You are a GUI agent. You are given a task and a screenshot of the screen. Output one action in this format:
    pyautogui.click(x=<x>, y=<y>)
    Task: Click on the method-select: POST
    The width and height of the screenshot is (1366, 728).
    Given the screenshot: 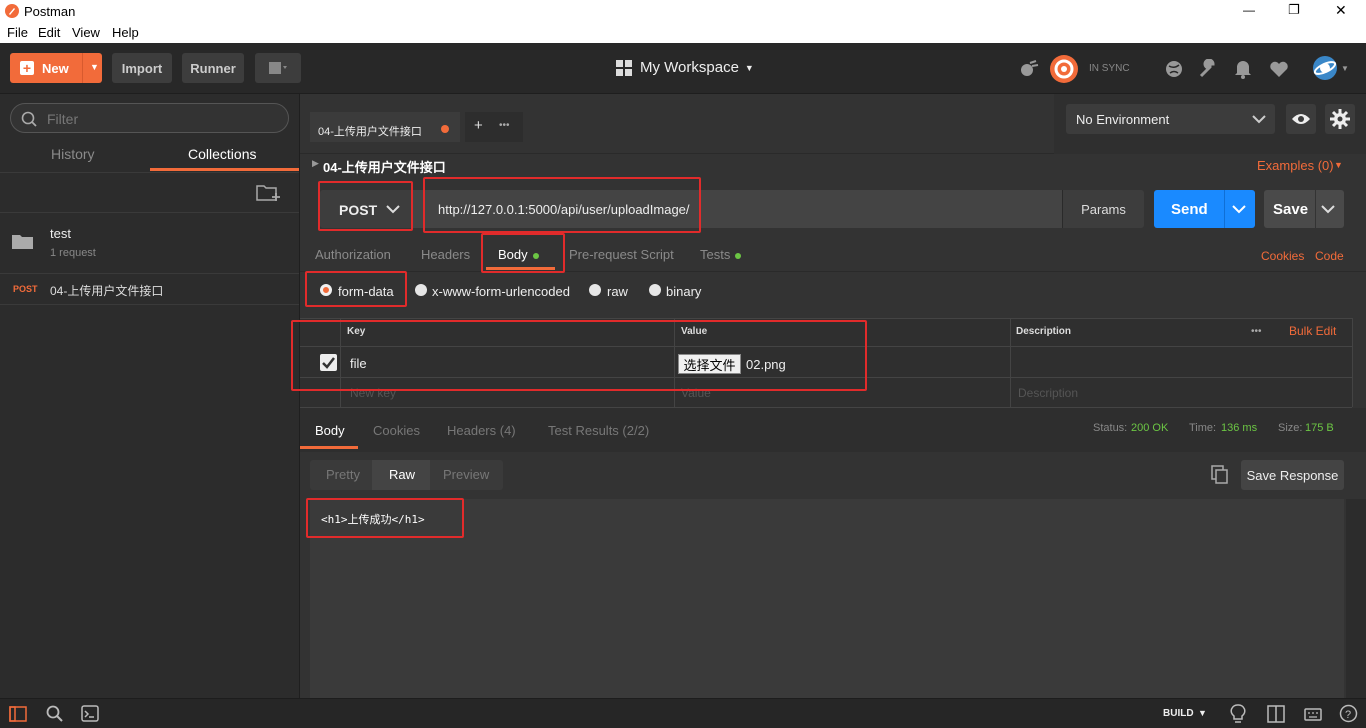 What is the action you would take?
    pyautogui.click(x=366, y=209)
    